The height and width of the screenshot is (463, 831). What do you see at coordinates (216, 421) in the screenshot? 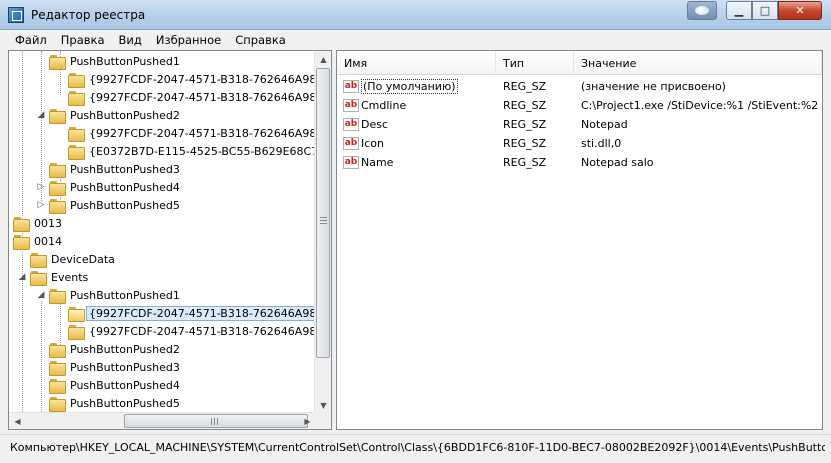
I see `tree-horizontal-scroll-thumb` at bounding box center [216, 421].